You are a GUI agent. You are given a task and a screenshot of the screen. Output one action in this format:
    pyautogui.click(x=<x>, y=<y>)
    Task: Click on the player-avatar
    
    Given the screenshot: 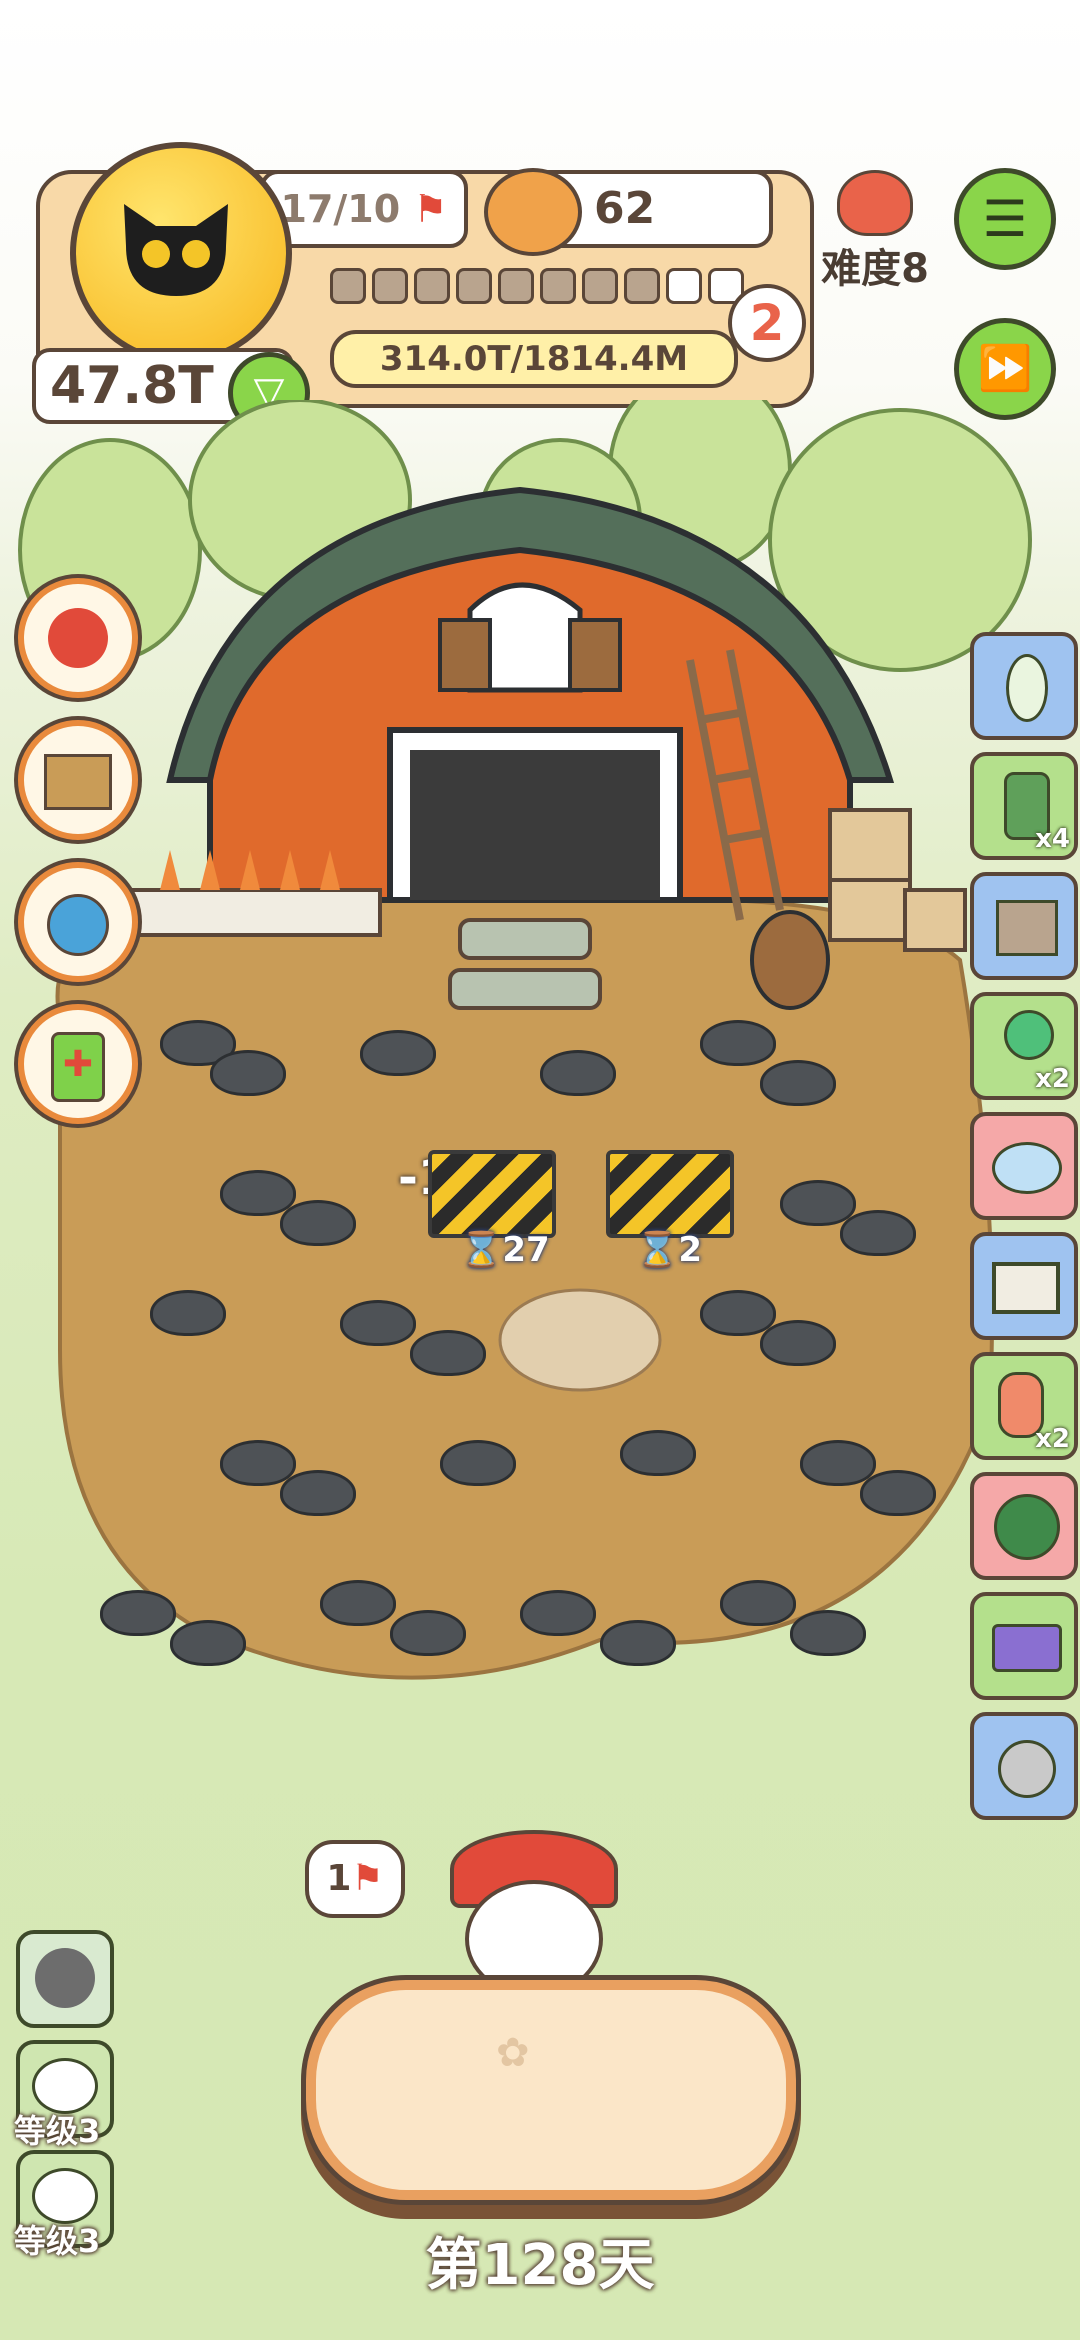 What is the action you would take?
    pyautogui.click(x=181, y=253)
    